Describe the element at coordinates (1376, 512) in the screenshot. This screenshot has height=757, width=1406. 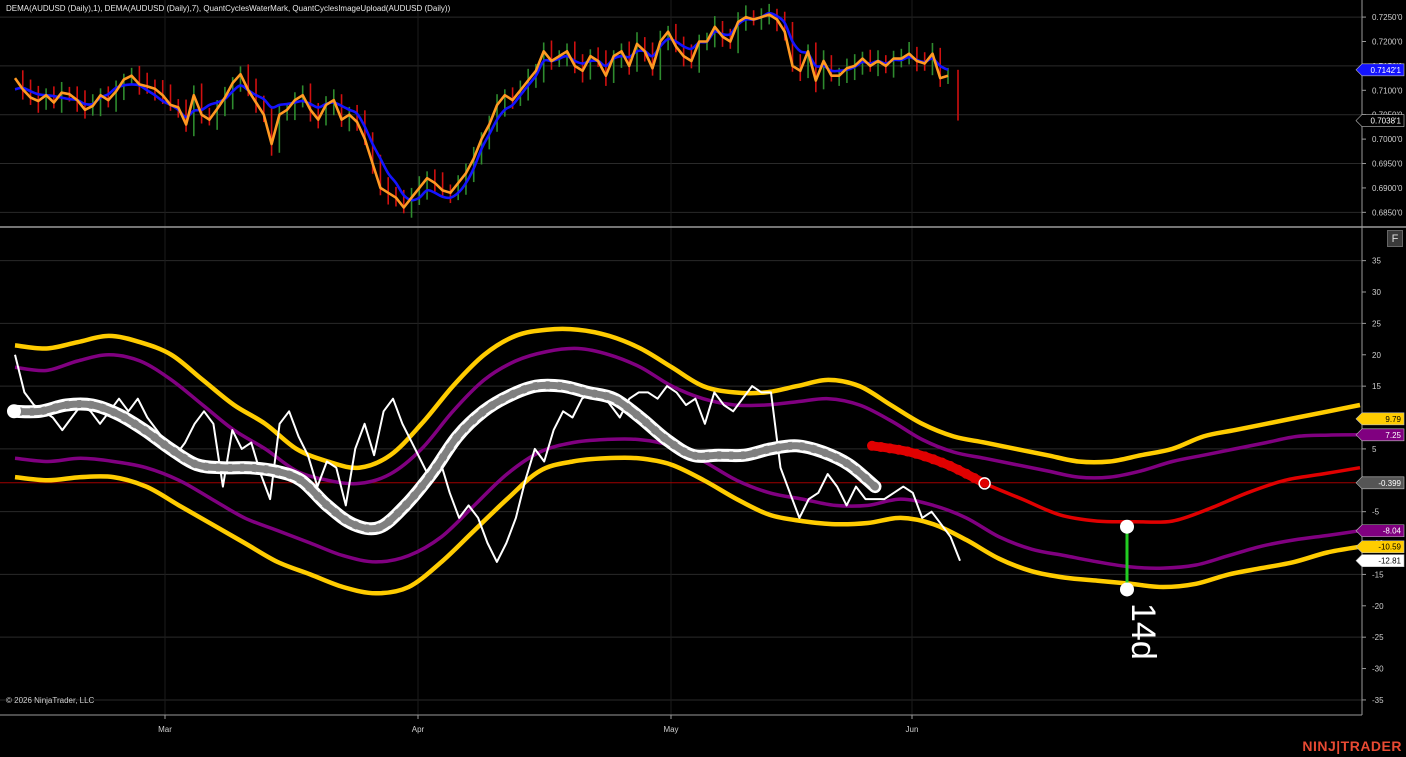
I see `oscillator-tick-label: -5` at that location.